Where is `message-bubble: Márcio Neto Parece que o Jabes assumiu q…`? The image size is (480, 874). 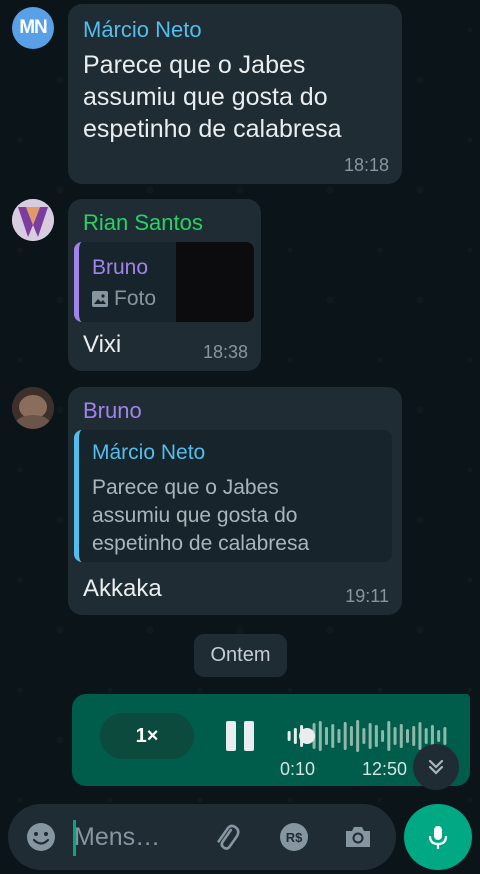 message-bubble: Márcio Neto Parece que o Jabes assumiu q… is located at coordinates (235, 94).